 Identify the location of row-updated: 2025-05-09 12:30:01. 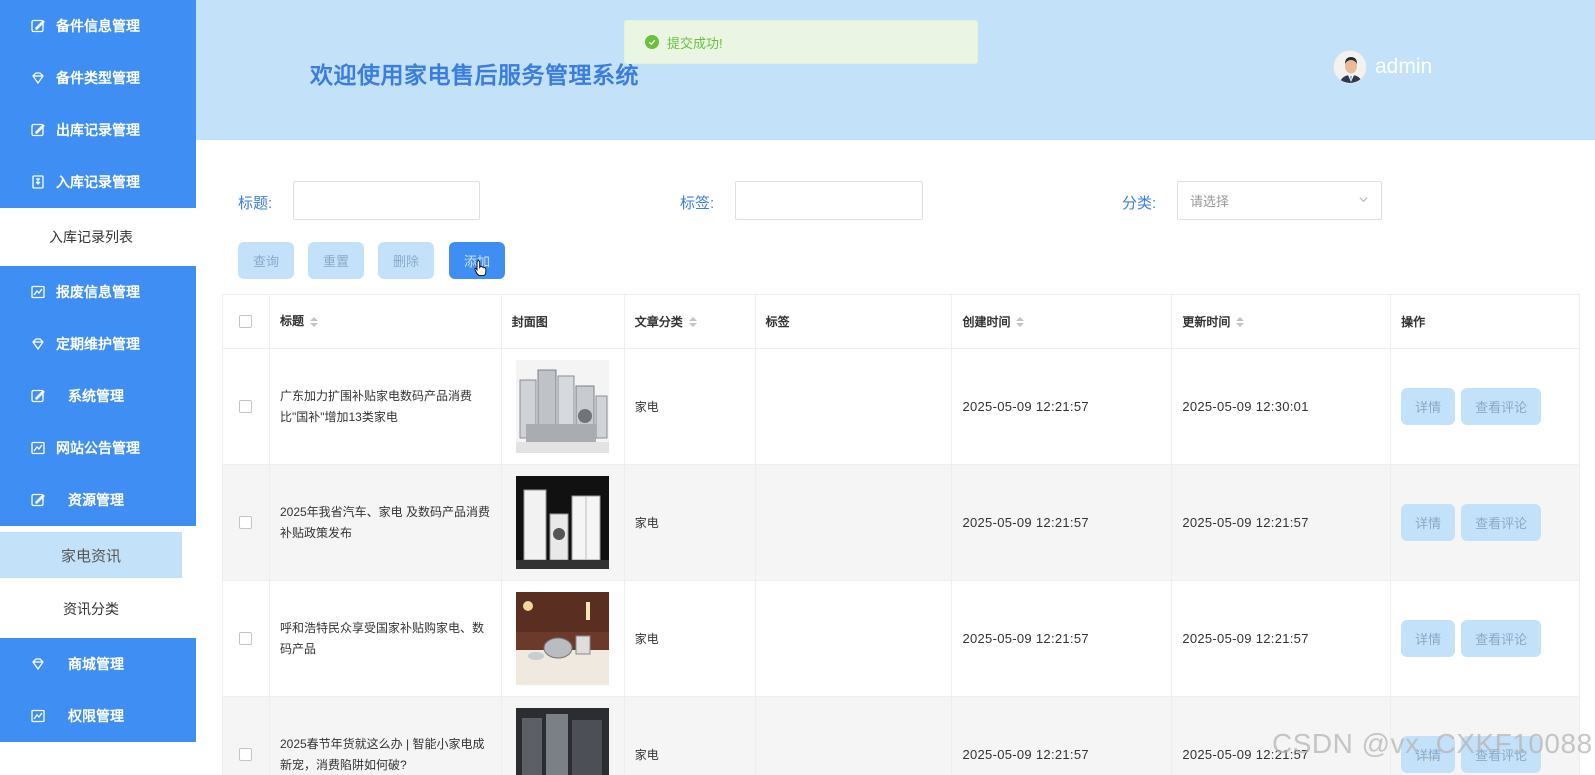
(1282, 406).